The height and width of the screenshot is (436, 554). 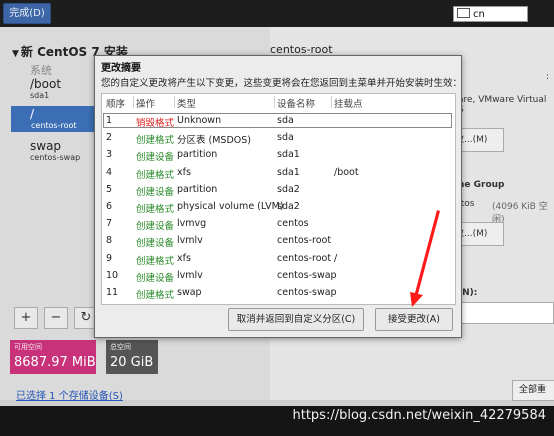 What do you see at coordinates (109, 241) in the screenshot?
I see `cell-order: 8` at bounding box center [109, 241].